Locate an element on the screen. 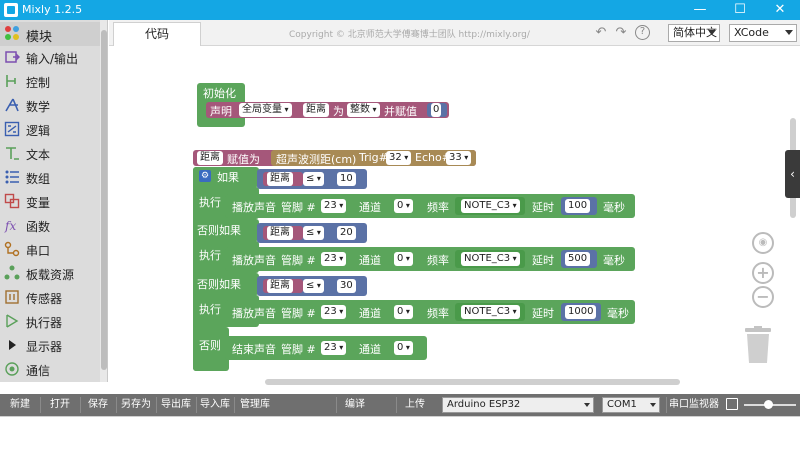  serial-monitor-button: 串口监视器 is located at coordinates (694, 405).